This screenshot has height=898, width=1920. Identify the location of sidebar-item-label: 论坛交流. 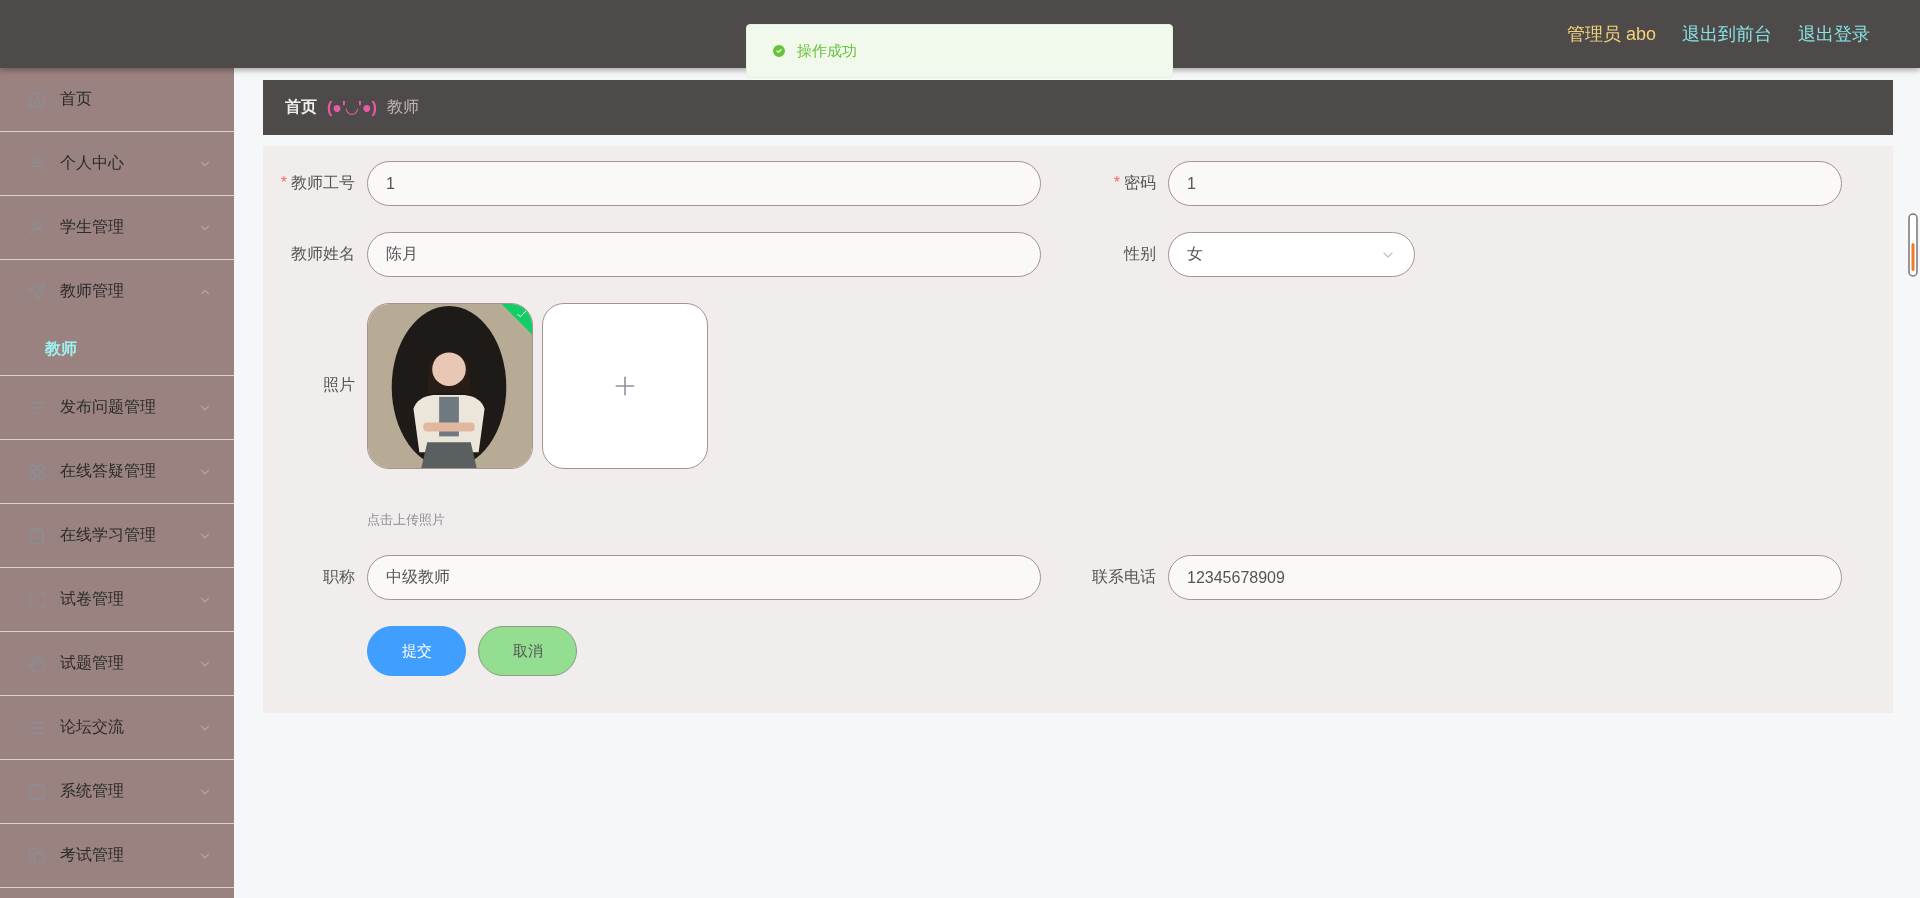
(92, 727).